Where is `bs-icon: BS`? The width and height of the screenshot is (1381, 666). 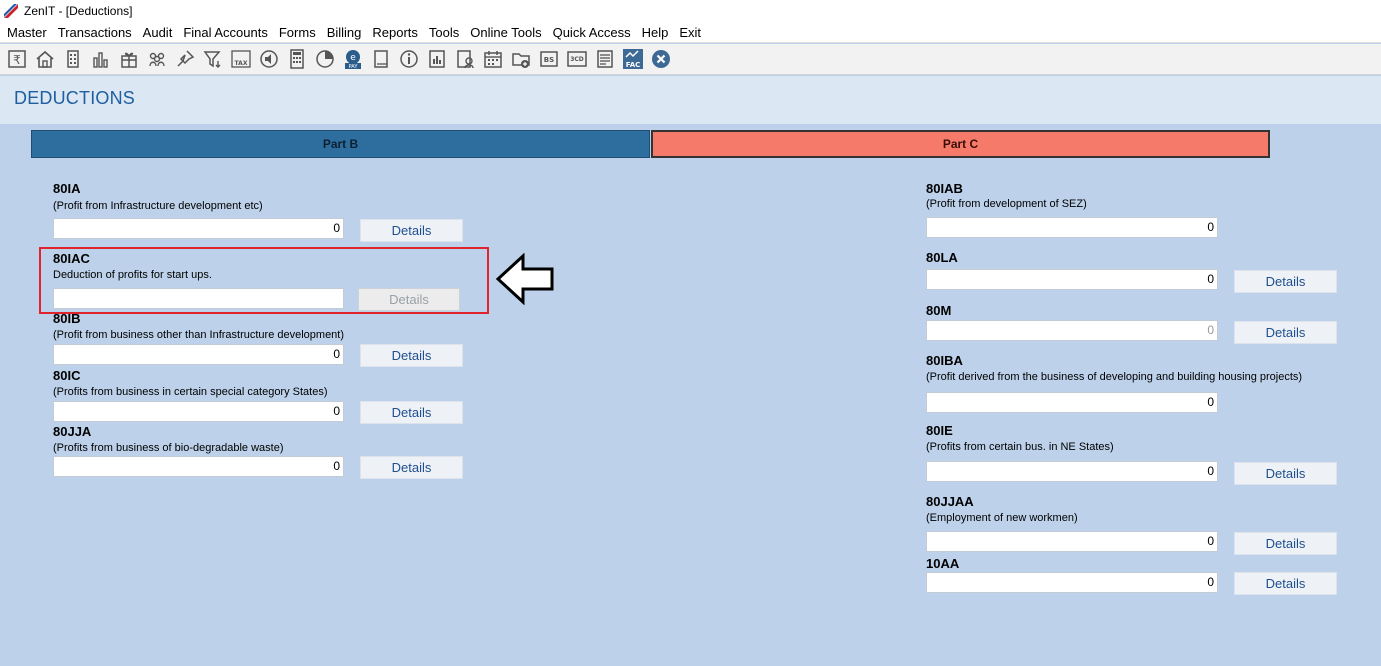 bs-icon: BS is located at coordinates (549, 59).